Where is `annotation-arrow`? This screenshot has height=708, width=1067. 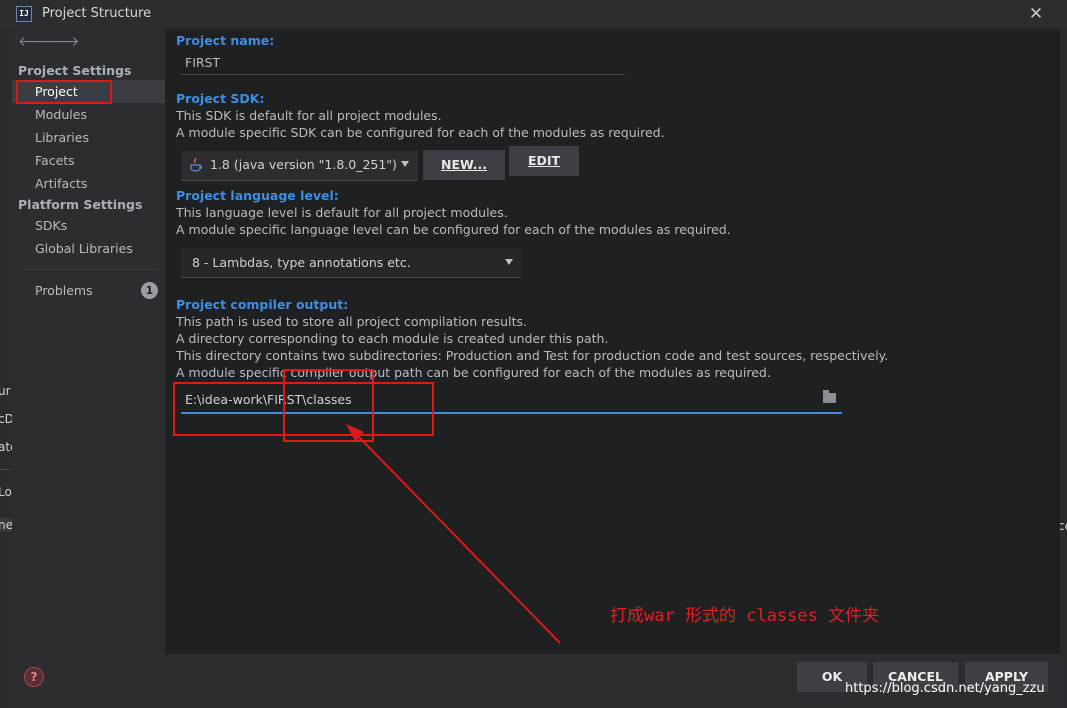
annotation-arrow is located at coordinates (453, 534).